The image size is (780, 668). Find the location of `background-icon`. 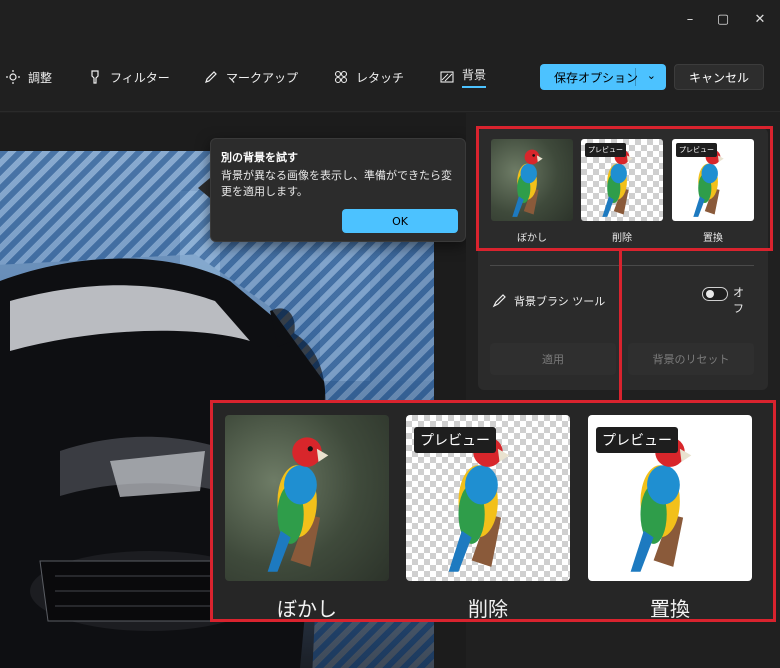

background-icon is located at coordinates (447, 77).